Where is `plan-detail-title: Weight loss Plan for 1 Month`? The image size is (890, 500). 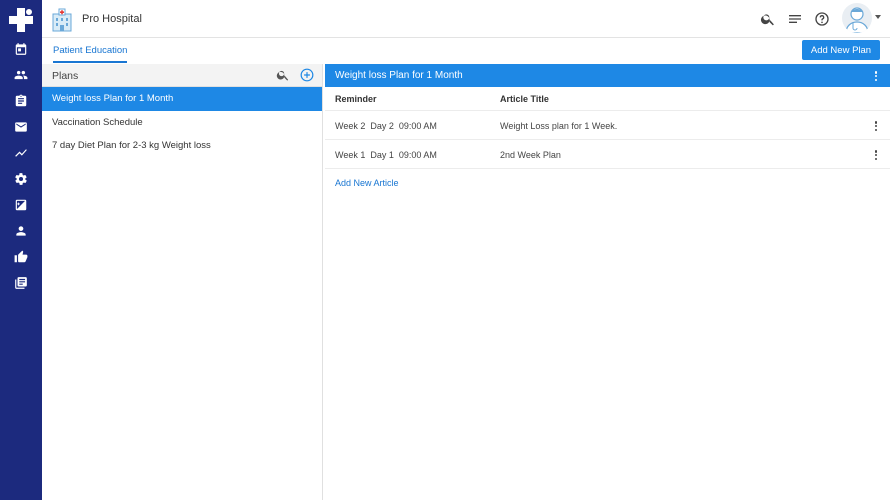
plan-detail-title: Weight loss Plan for 1 Month is located at coordinates (399, 75).